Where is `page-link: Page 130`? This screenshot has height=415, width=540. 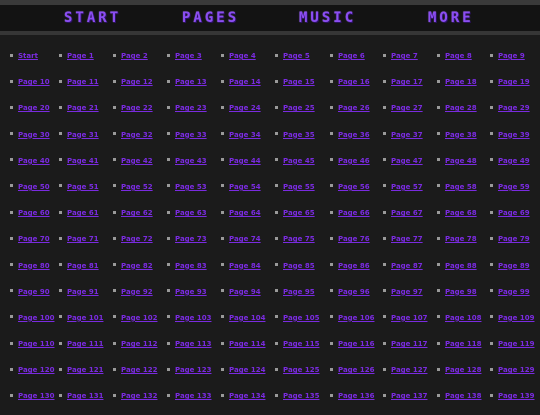 page-link: Page 130 is located at coordinates (36, 396).